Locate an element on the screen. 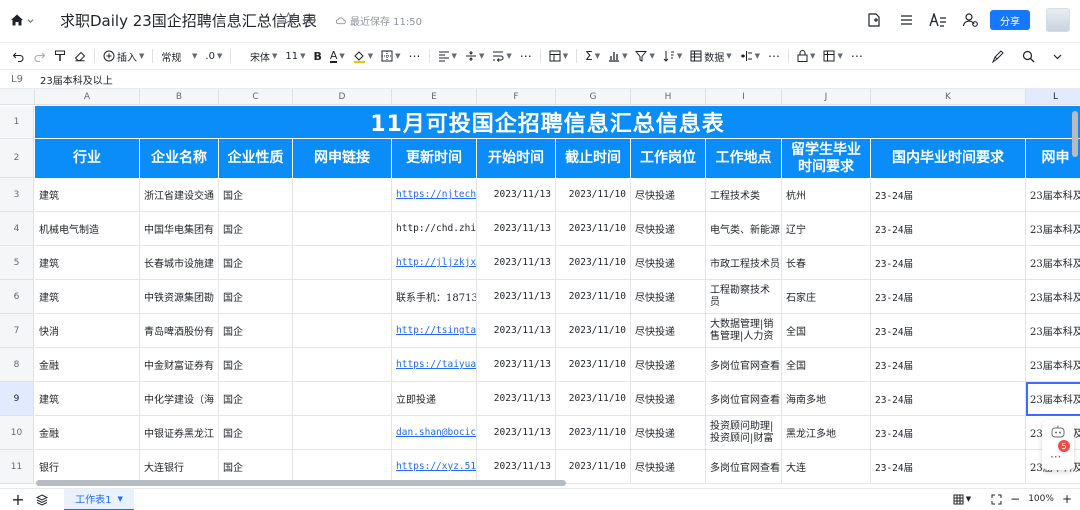 The width and height of the screenshot is (1080, 510). add-sheet-button: + is located at coordinates (18, 499).